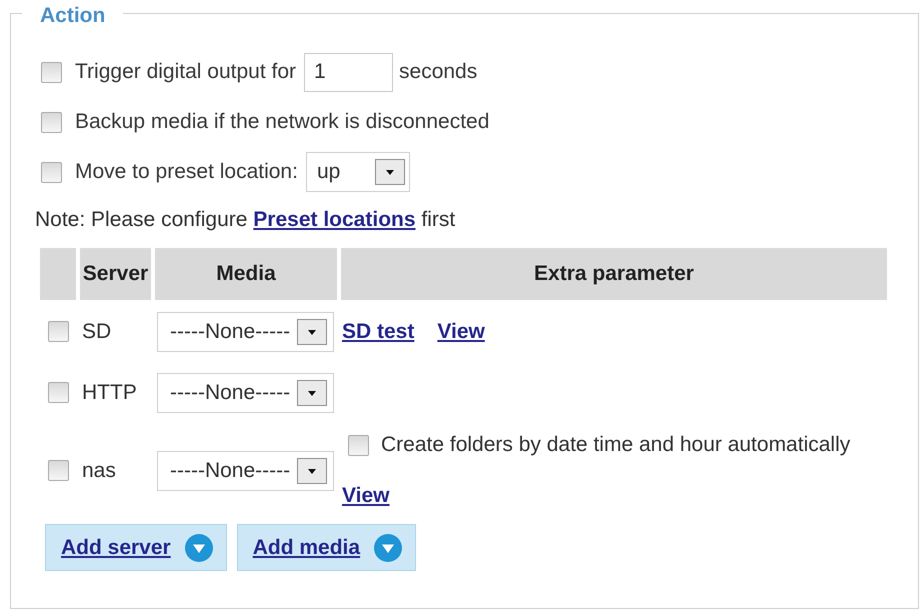 The image size is (921, 612). What do you see at coordinates (185, 72) in the screenshot?
I see `checkbox-label: Trigger digital output for` at bounding box center [185, 72].